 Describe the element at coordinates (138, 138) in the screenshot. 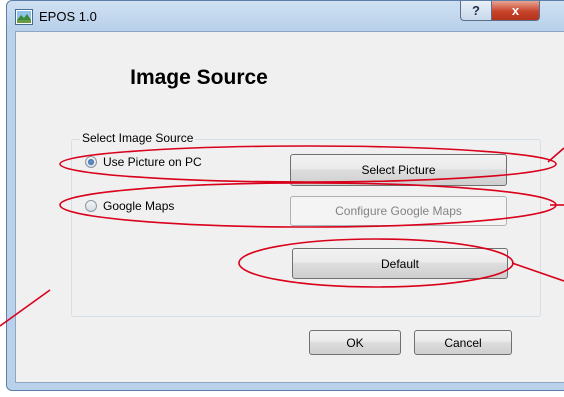

I see `group-label: Select Image Source` at that location.